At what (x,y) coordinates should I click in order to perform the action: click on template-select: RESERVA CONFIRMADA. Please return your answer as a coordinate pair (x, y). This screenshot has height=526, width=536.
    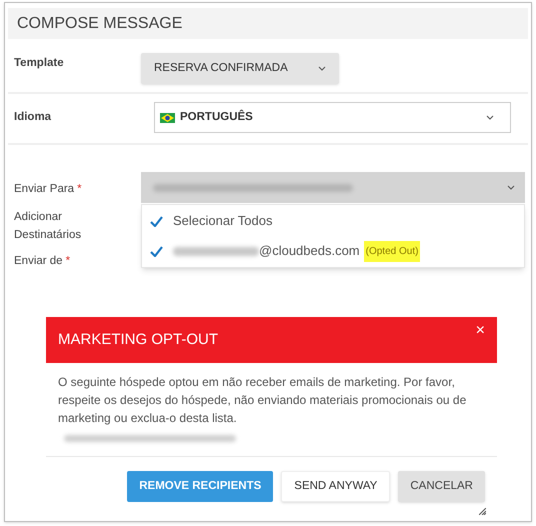
    Looking at the image, I should click on (240, 68).